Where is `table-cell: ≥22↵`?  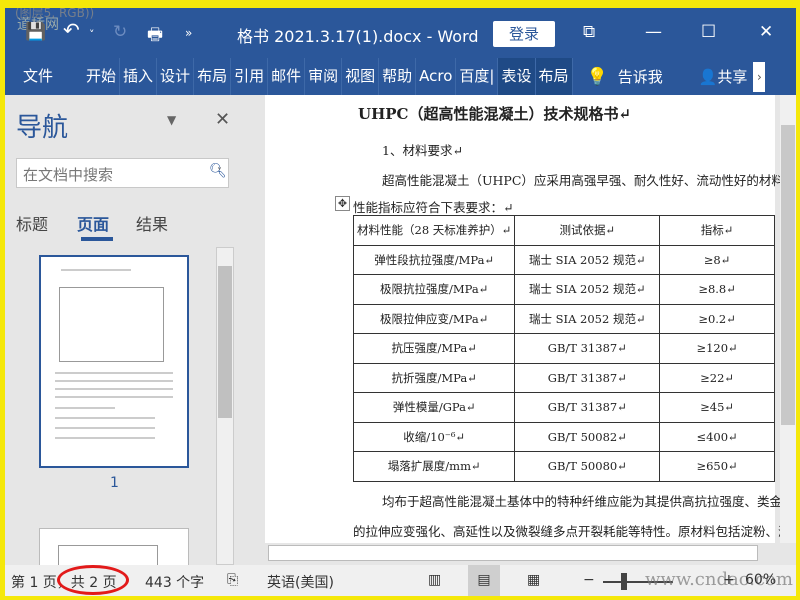
table-cell: ≥22↵ is located at coordinates (717, 377).